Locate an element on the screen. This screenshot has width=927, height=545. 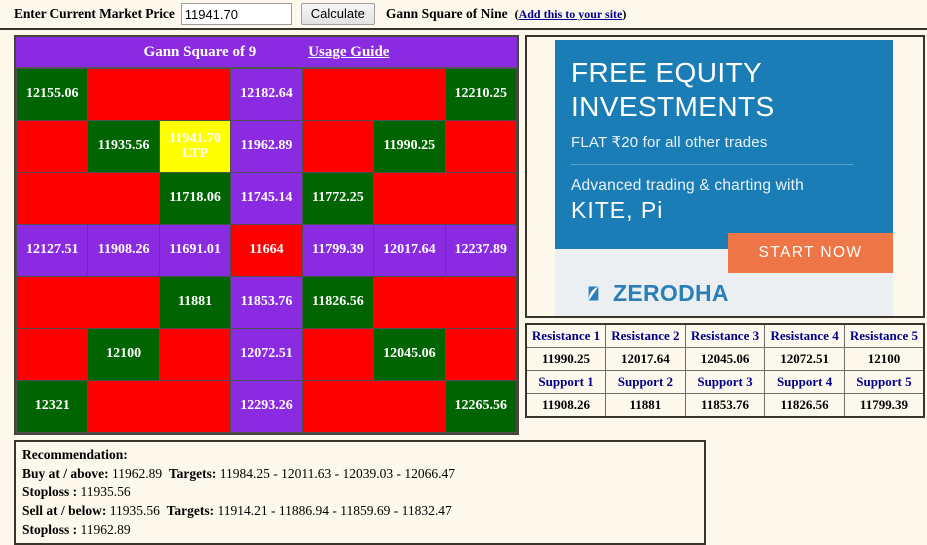
resistance-header-cell: Resistance 3 is located at coordinates (725, 335).